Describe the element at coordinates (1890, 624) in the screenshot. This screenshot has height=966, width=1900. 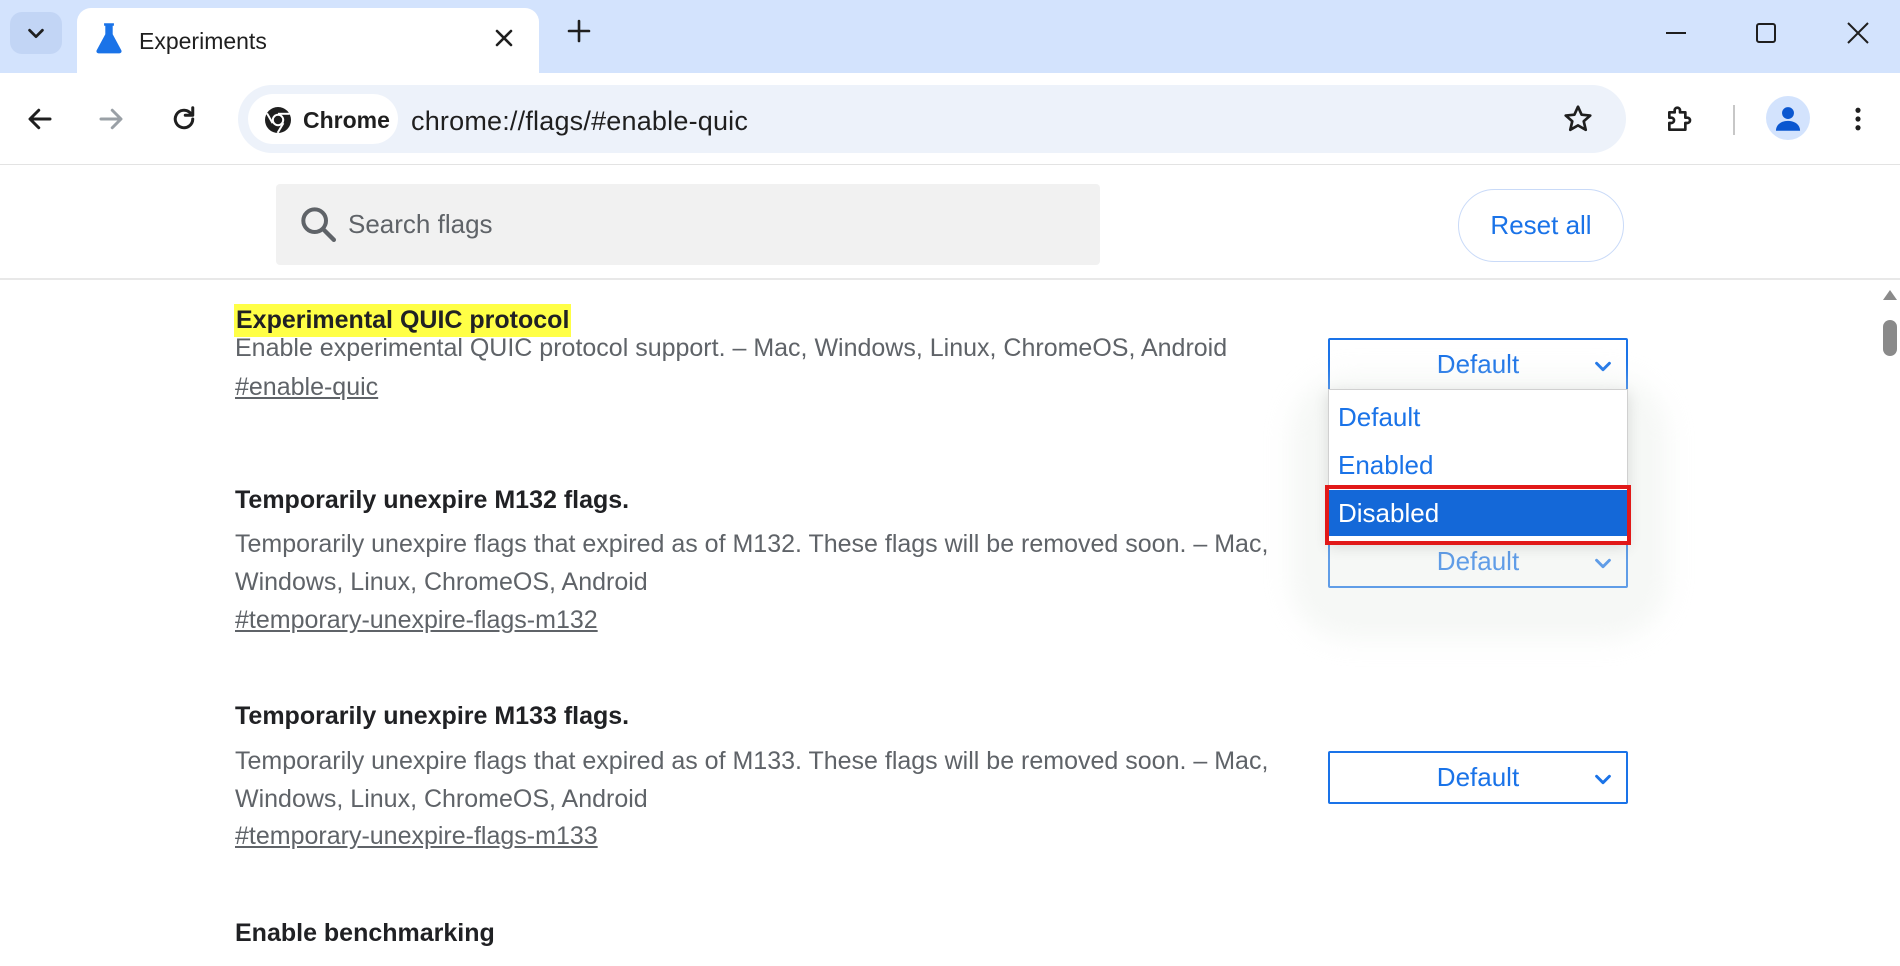
I see `scrollbar` at that location.